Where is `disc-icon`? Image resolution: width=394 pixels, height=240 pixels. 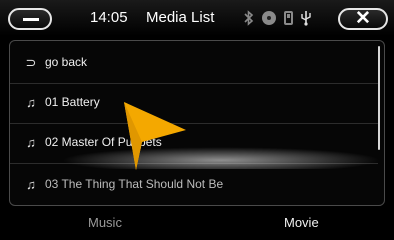
disc-icon is located at coordinates (269, 18).